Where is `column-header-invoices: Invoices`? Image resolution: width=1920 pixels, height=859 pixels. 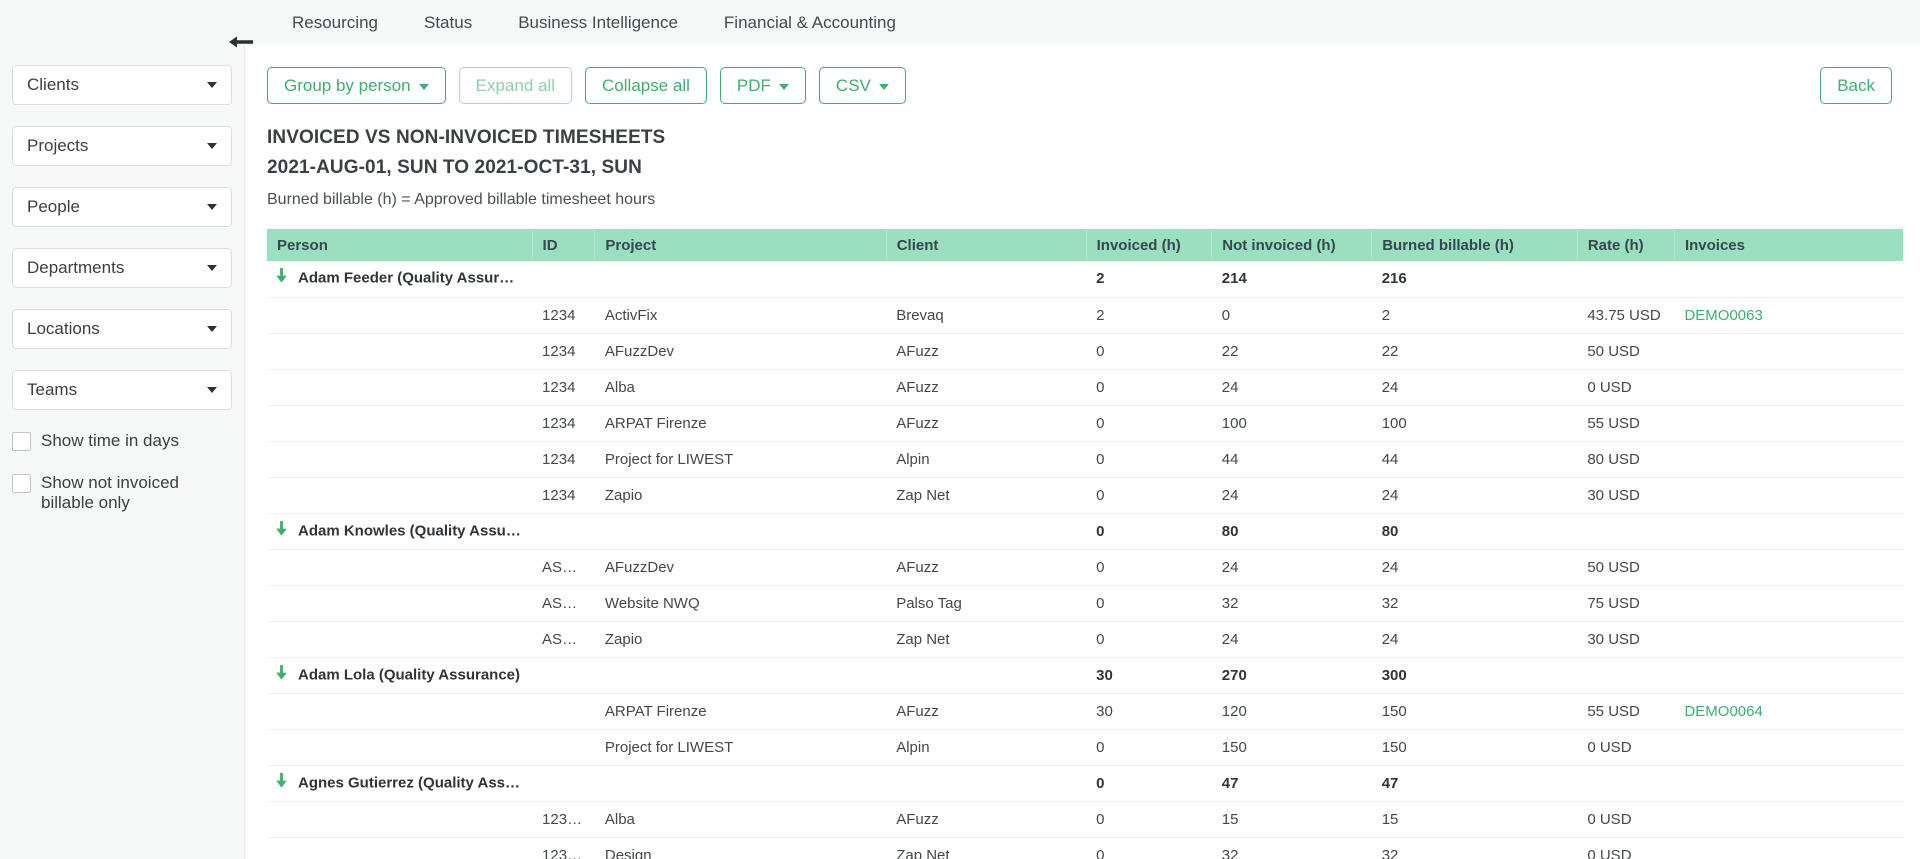 column-header-invoices: Invoices is located at coordinates (1788, 245).